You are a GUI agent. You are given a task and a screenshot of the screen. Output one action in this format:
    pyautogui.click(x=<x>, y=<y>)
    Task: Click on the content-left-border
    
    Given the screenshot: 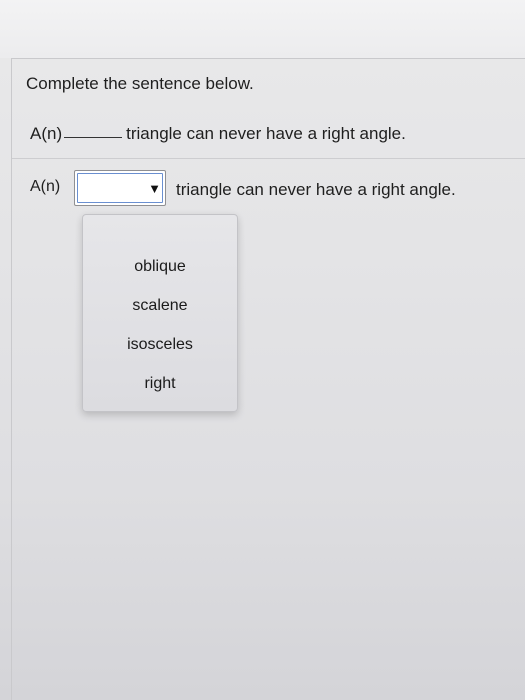 What is the action you would take?
    pyautogui.click(x=11, y=379)
    